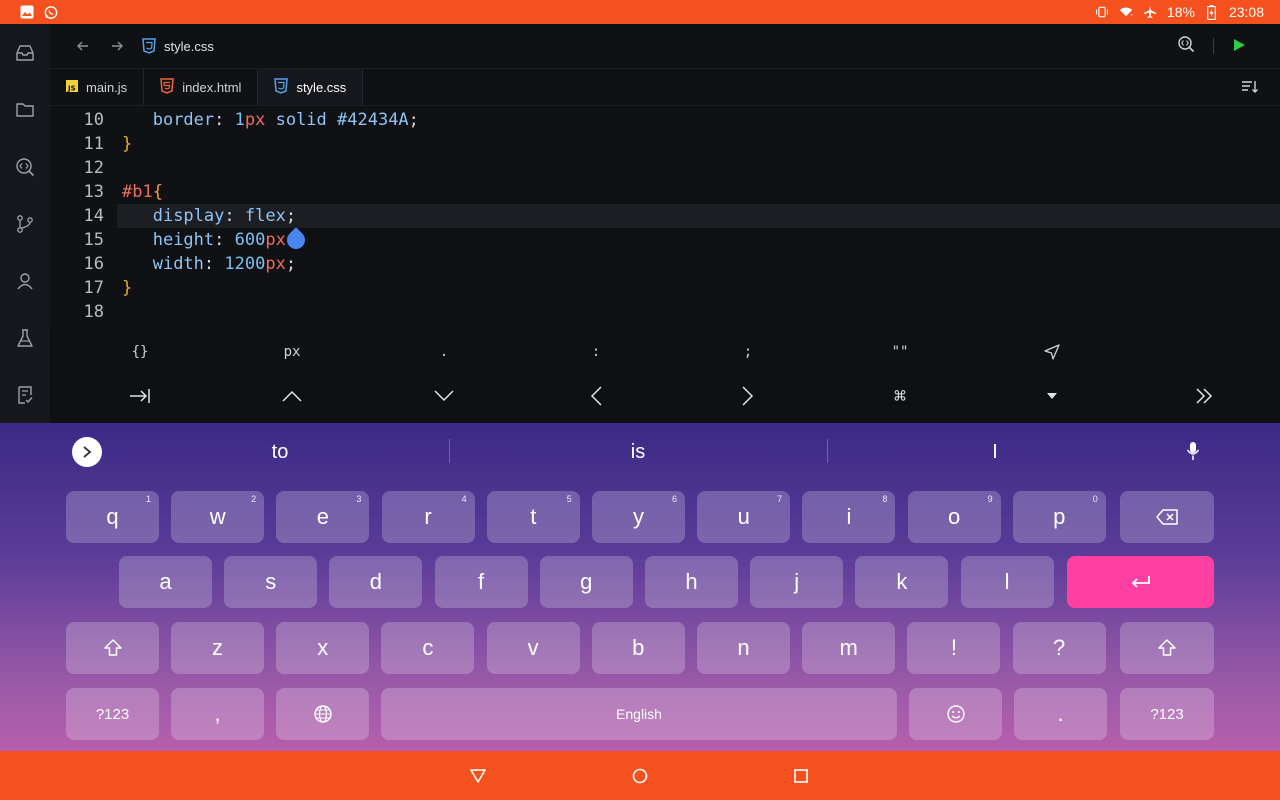 The width and height of the screenshot is (1280, 800). I want to click on code-token: ;, so click(291, 216).